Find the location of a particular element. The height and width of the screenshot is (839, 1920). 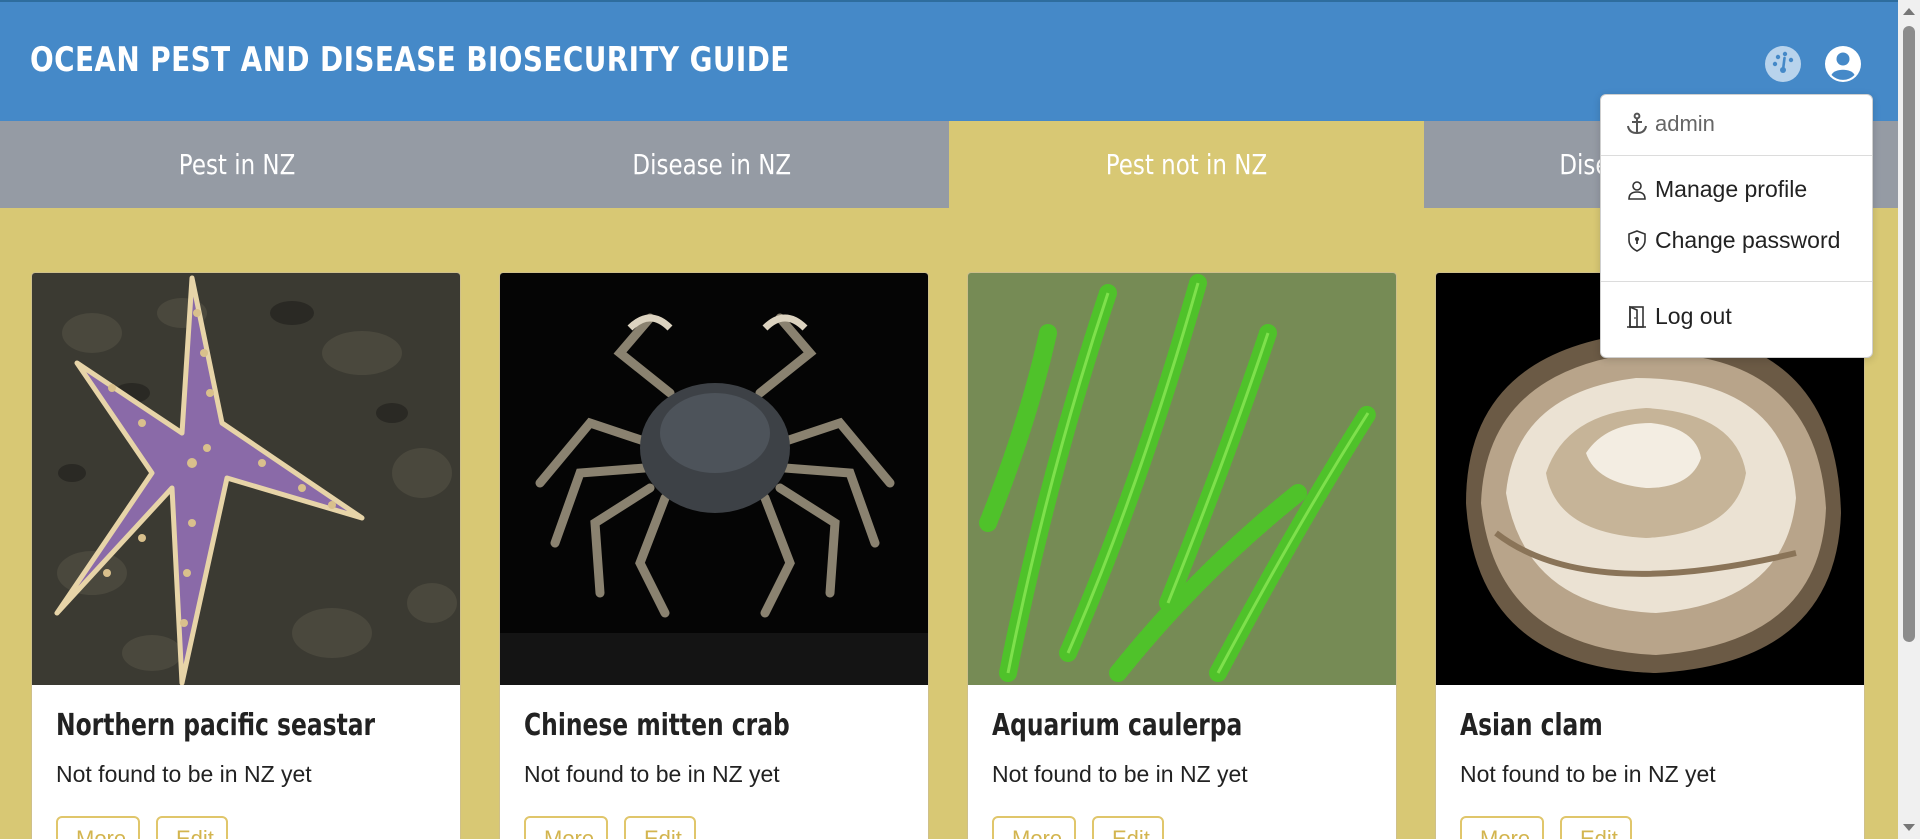

shield-icon is located at coordinates (1637, 240).